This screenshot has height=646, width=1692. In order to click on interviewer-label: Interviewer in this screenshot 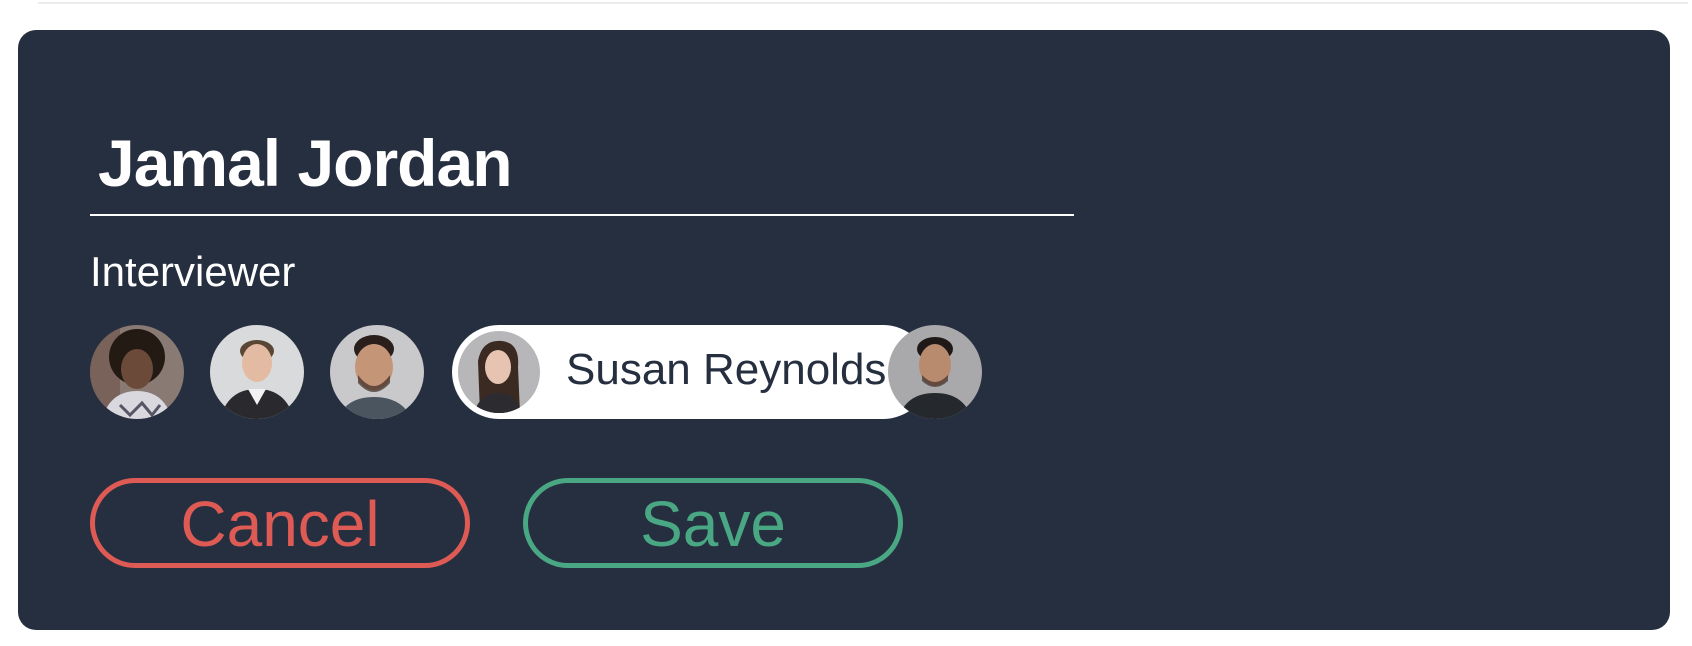, I will do `click(193, 271)`.